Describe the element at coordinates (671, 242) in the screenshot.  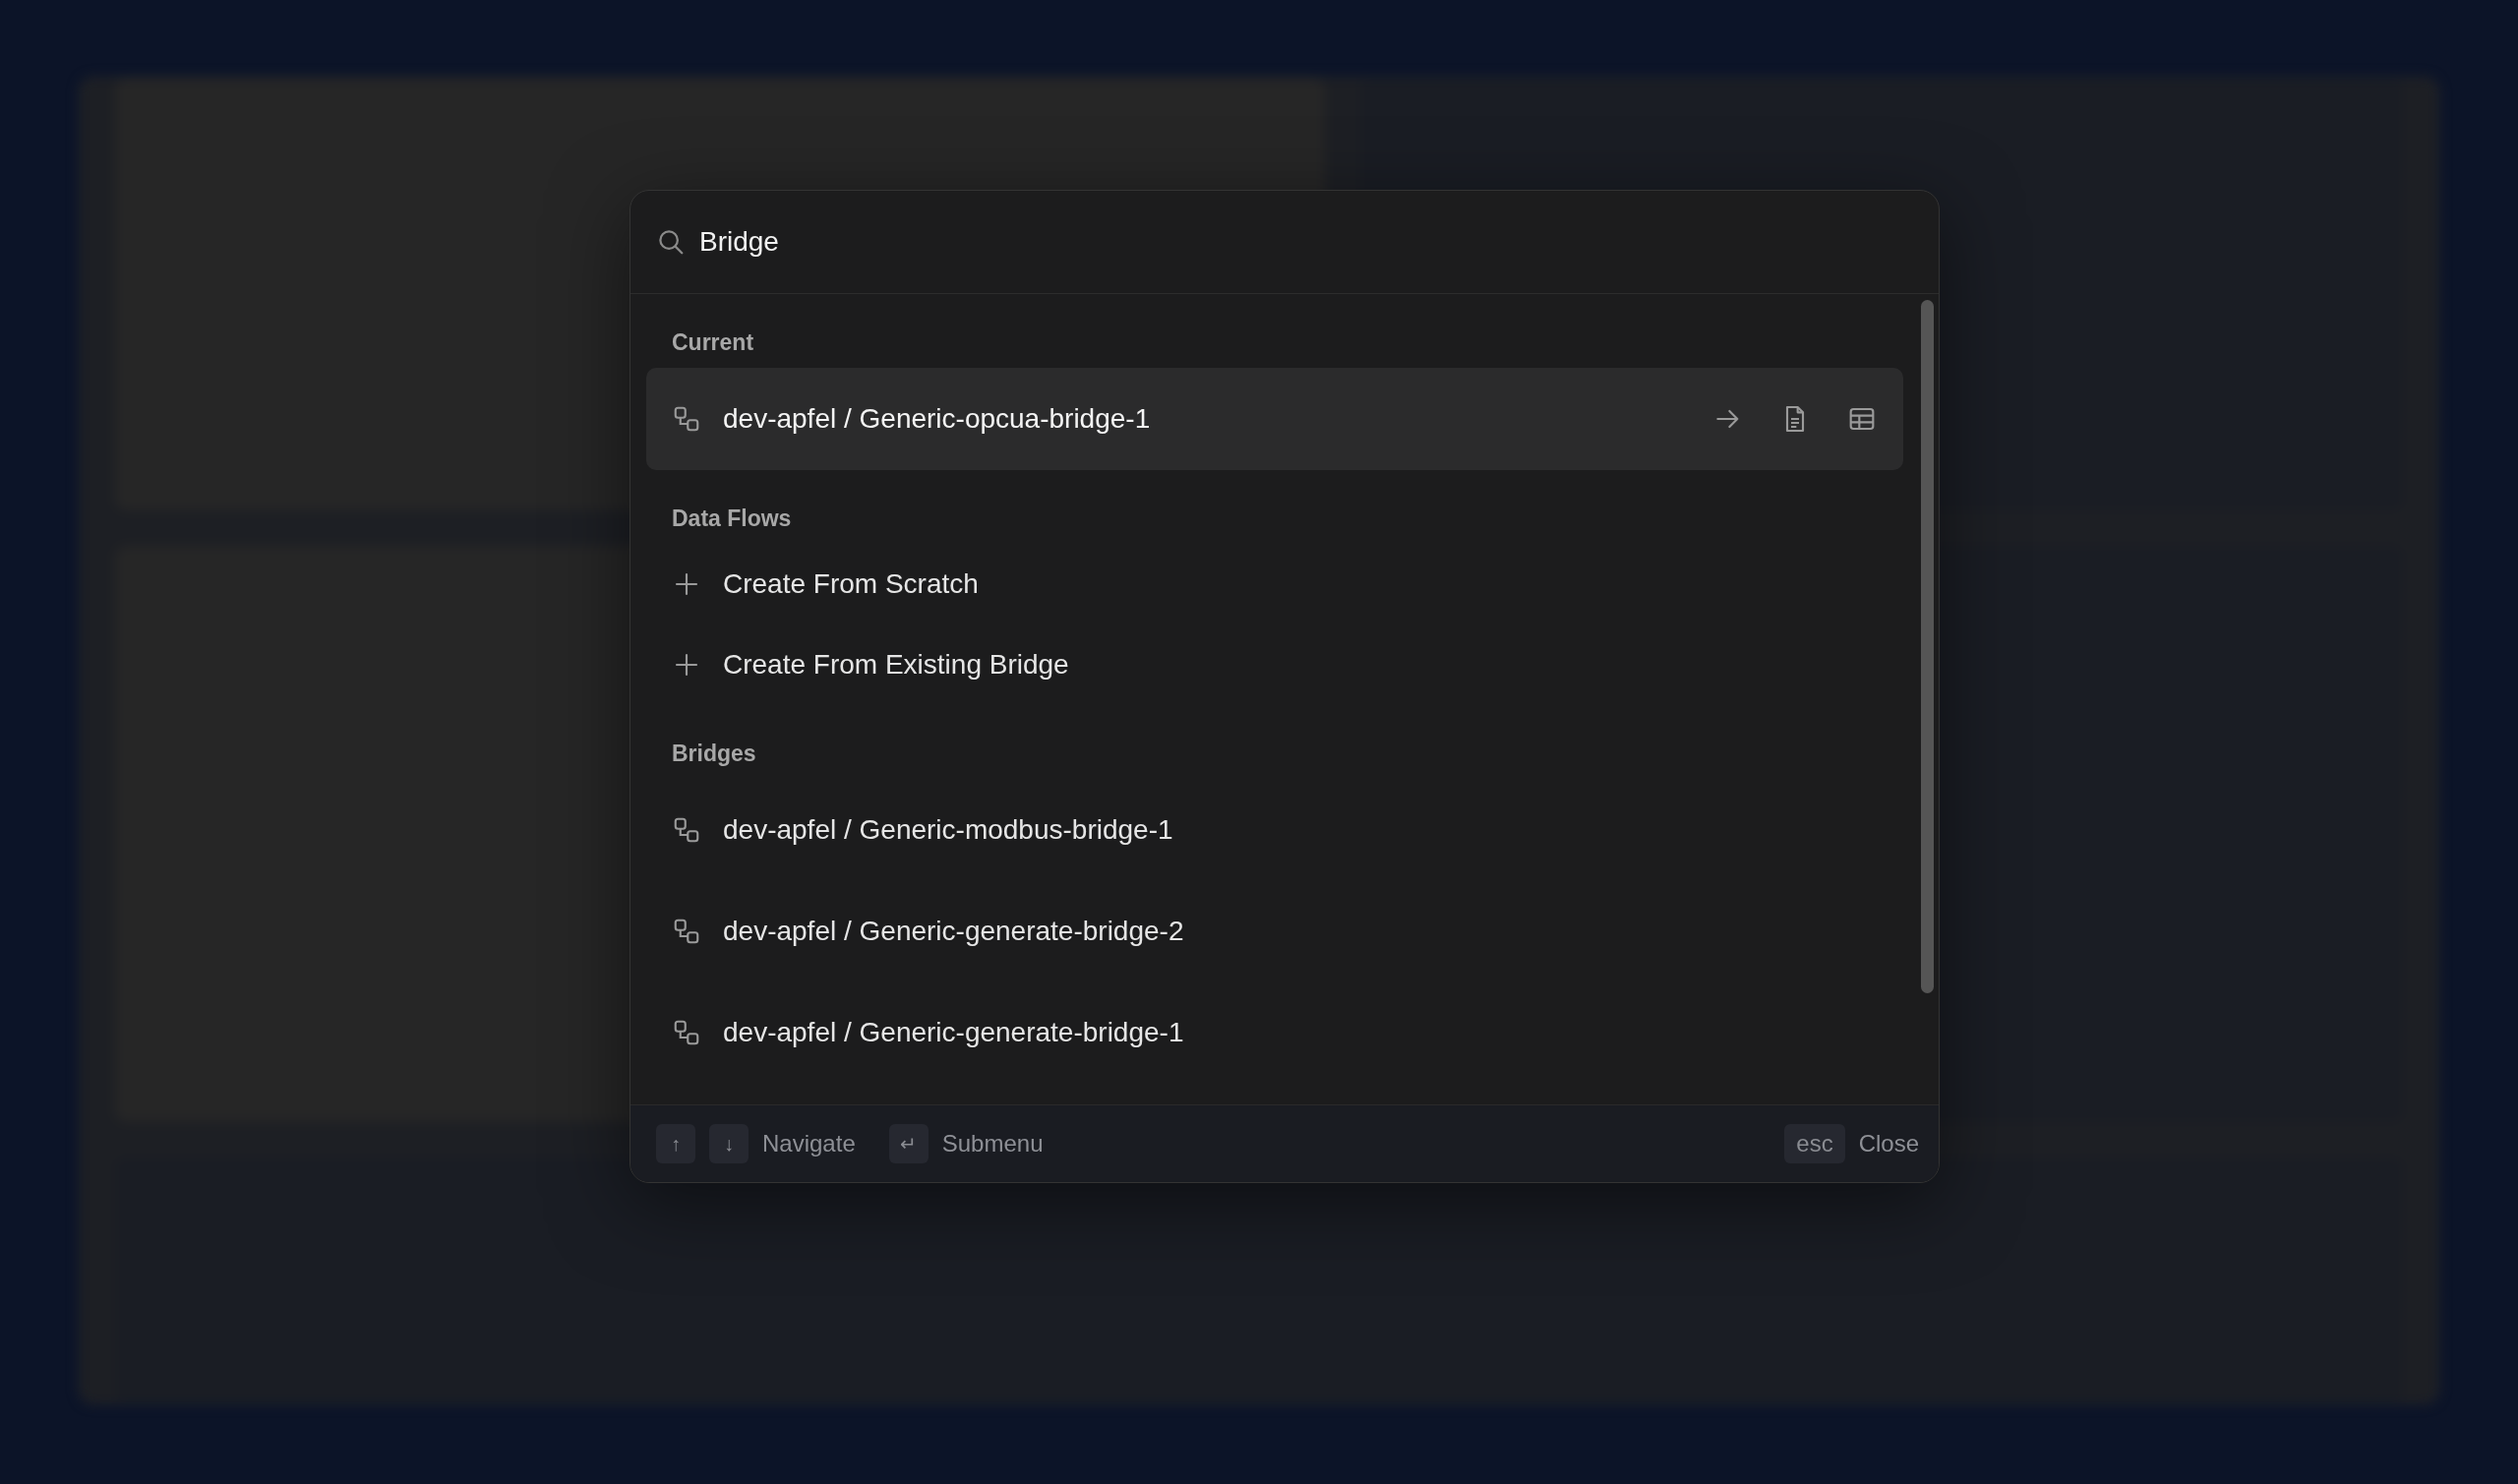
I see `search-icon` at that location.